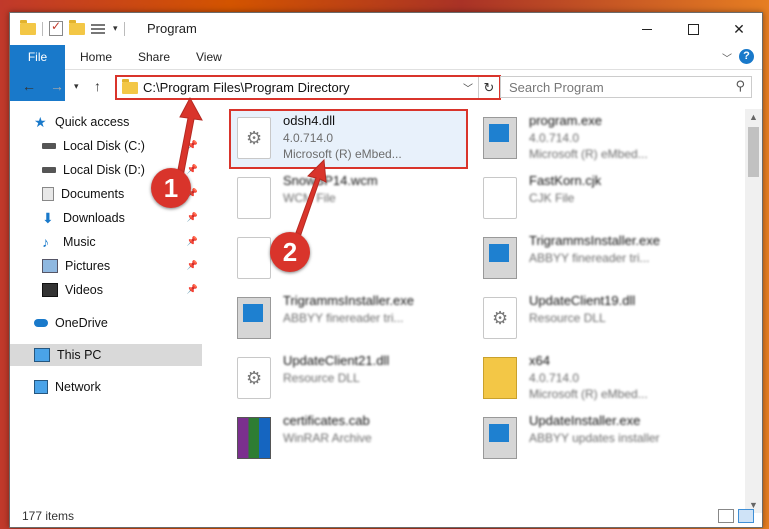 Image resolution: width=769 pixels, height=529 pixels. What do you see at coordinates (171, 188) in the screenshot?
I see `annotation-badge-1: 1` at bounding box center [171, 188].